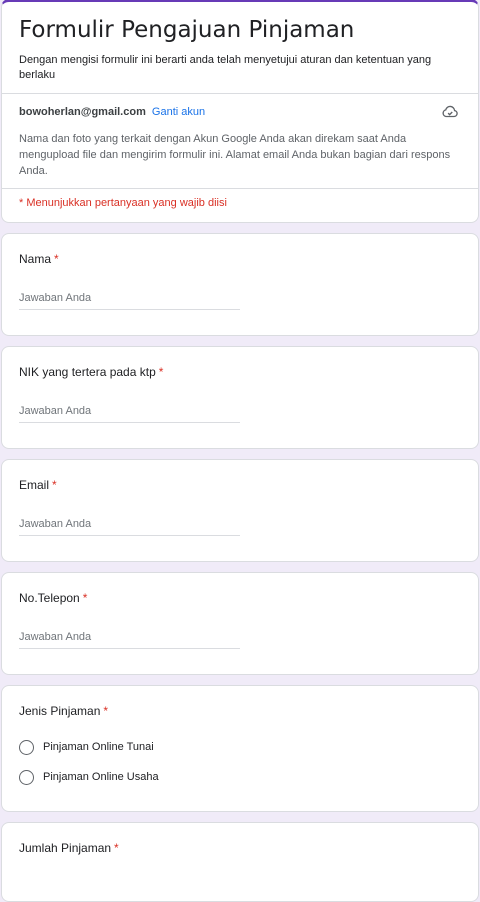  Describe the element at coordinates (187, 30) in the screenshot. I see `form-title: Formulir Pengajuan Pinjaman` at that location.